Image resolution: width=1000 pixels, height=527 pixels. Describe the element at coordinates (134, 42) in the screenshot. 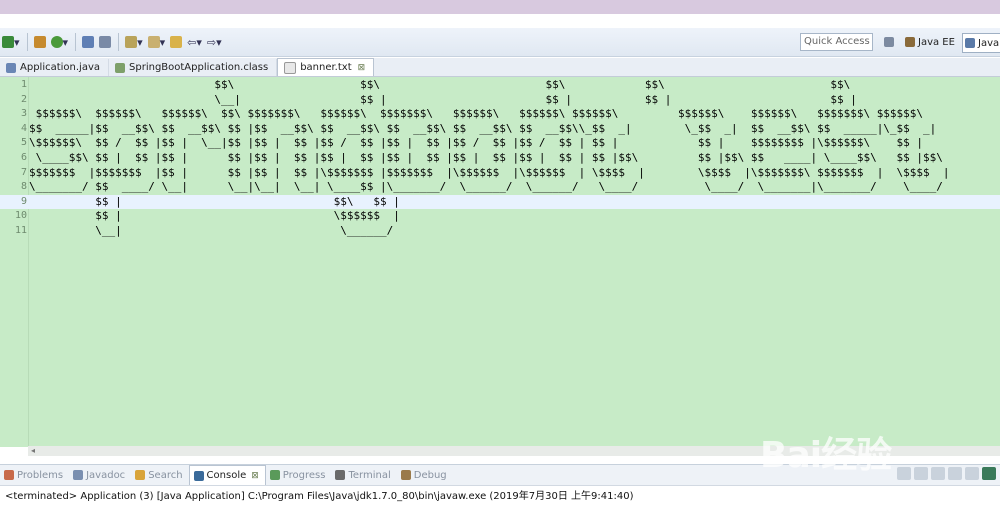

I see `annotation-icon: ▾` at that location.